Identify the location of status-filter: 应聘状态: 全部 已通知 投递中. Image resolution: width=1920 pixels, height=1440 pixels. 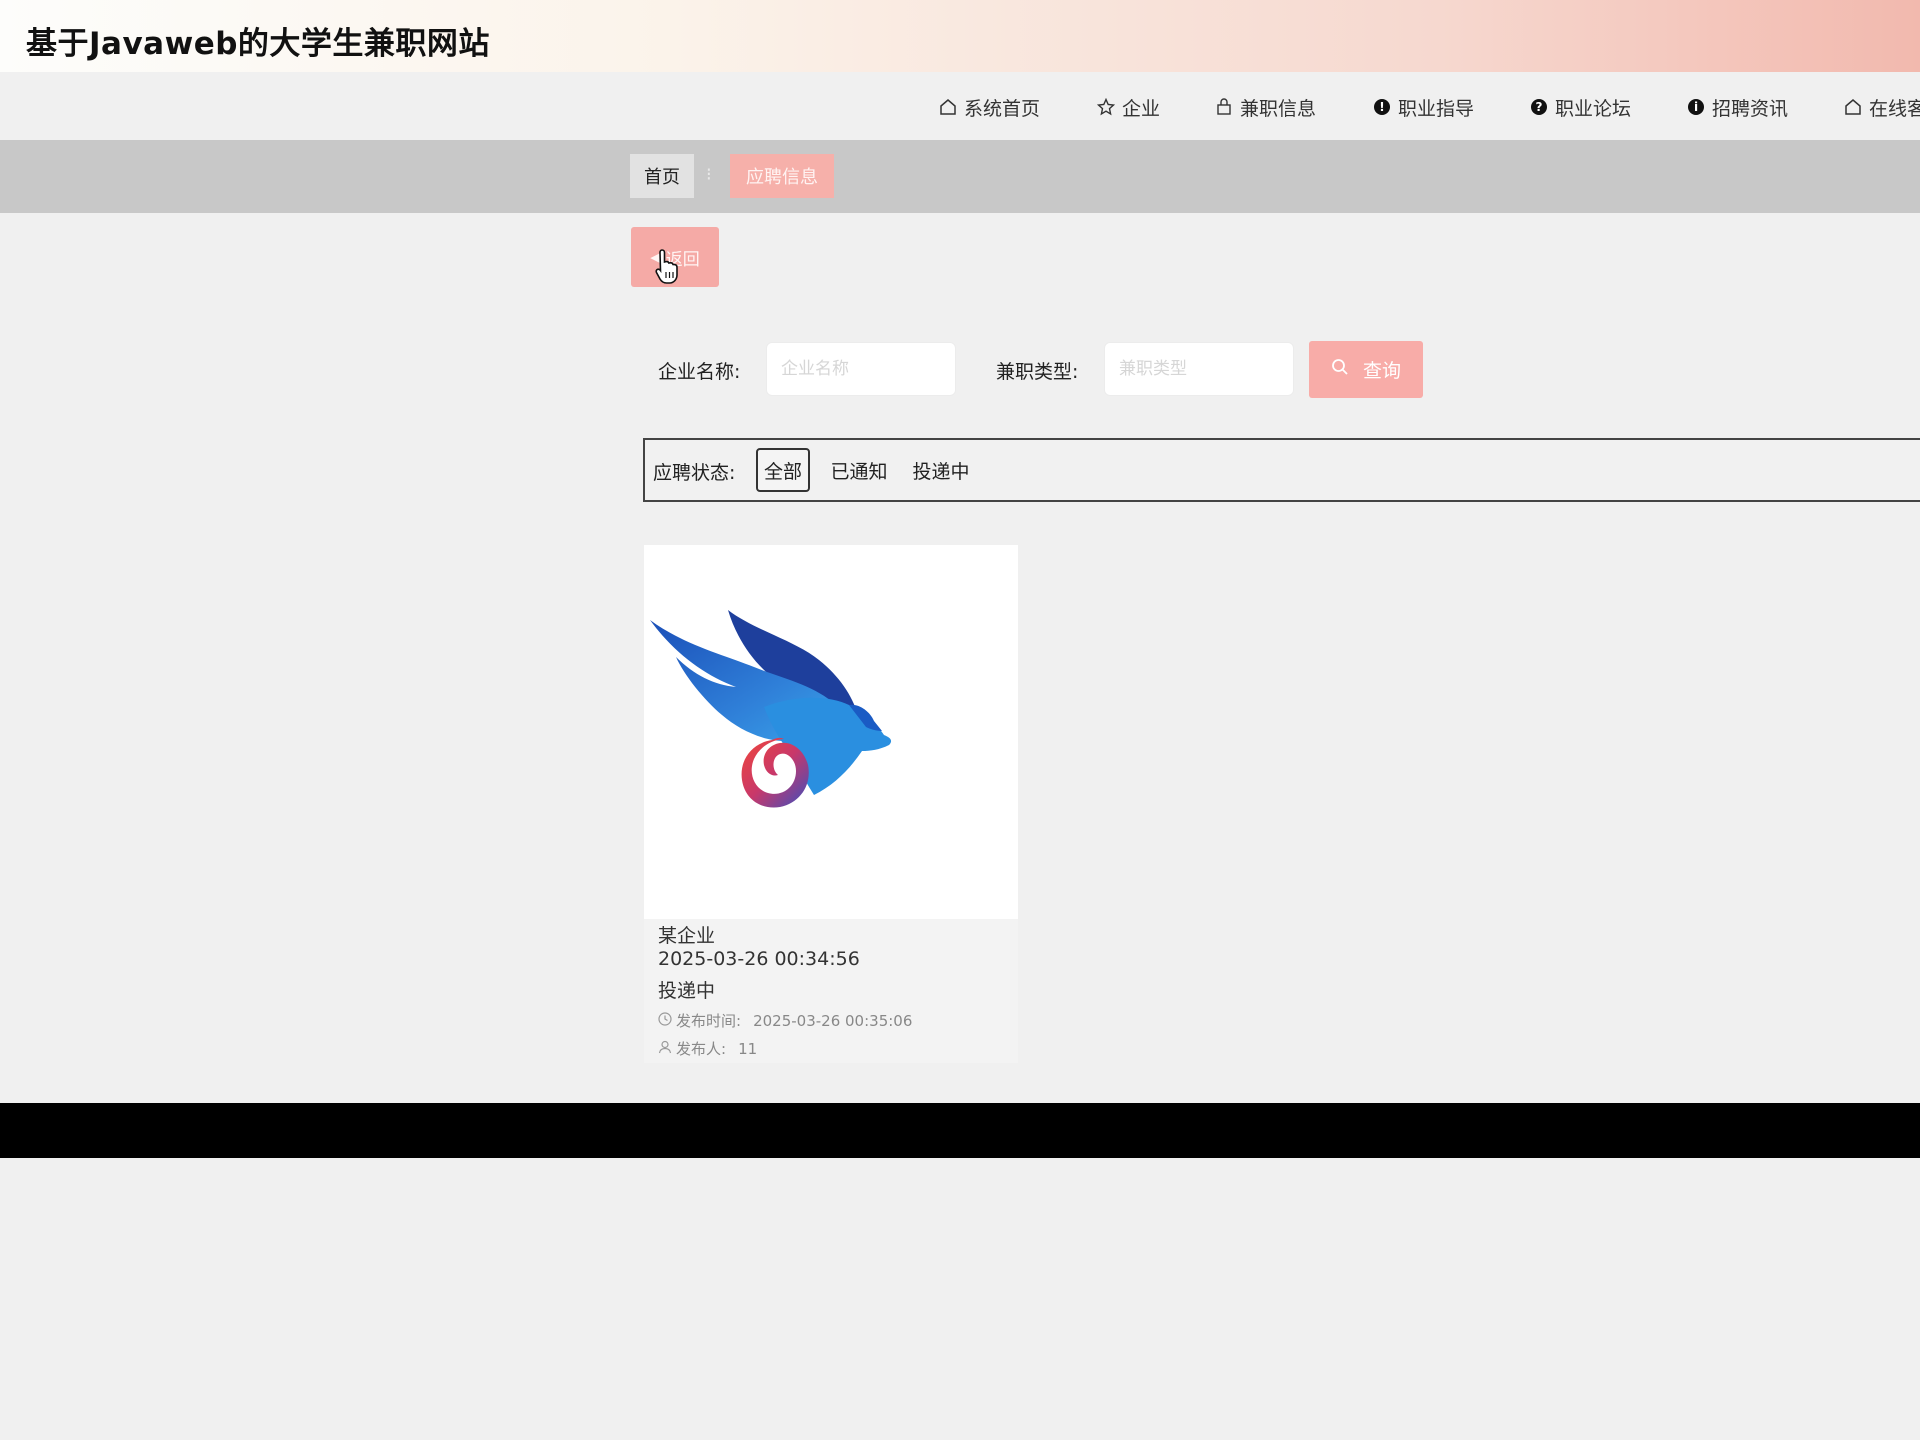
(1281, 470).